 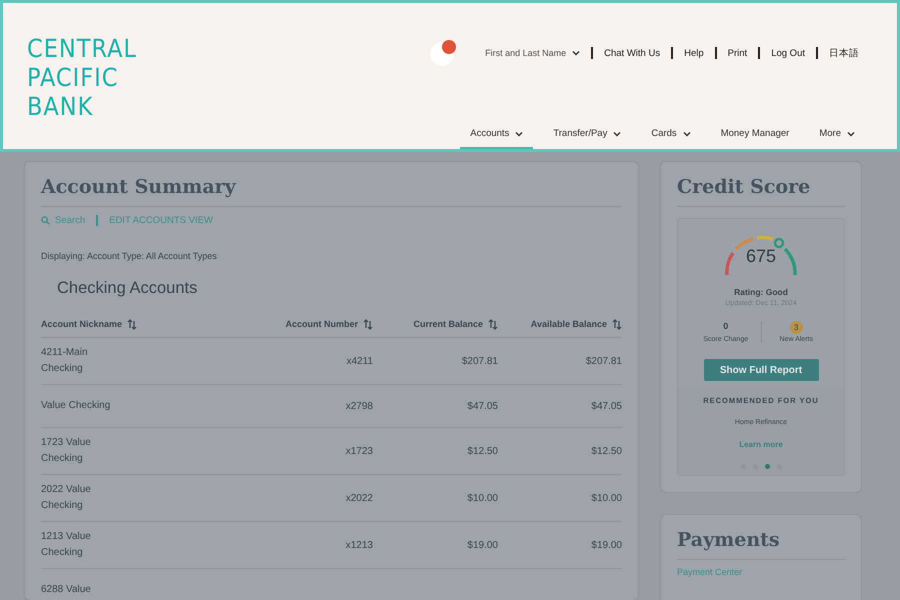 What do you see at coordinates (358, 545) in the screenshot?
I see `table-cell-text: x1213` at bounding box center [358, 545].